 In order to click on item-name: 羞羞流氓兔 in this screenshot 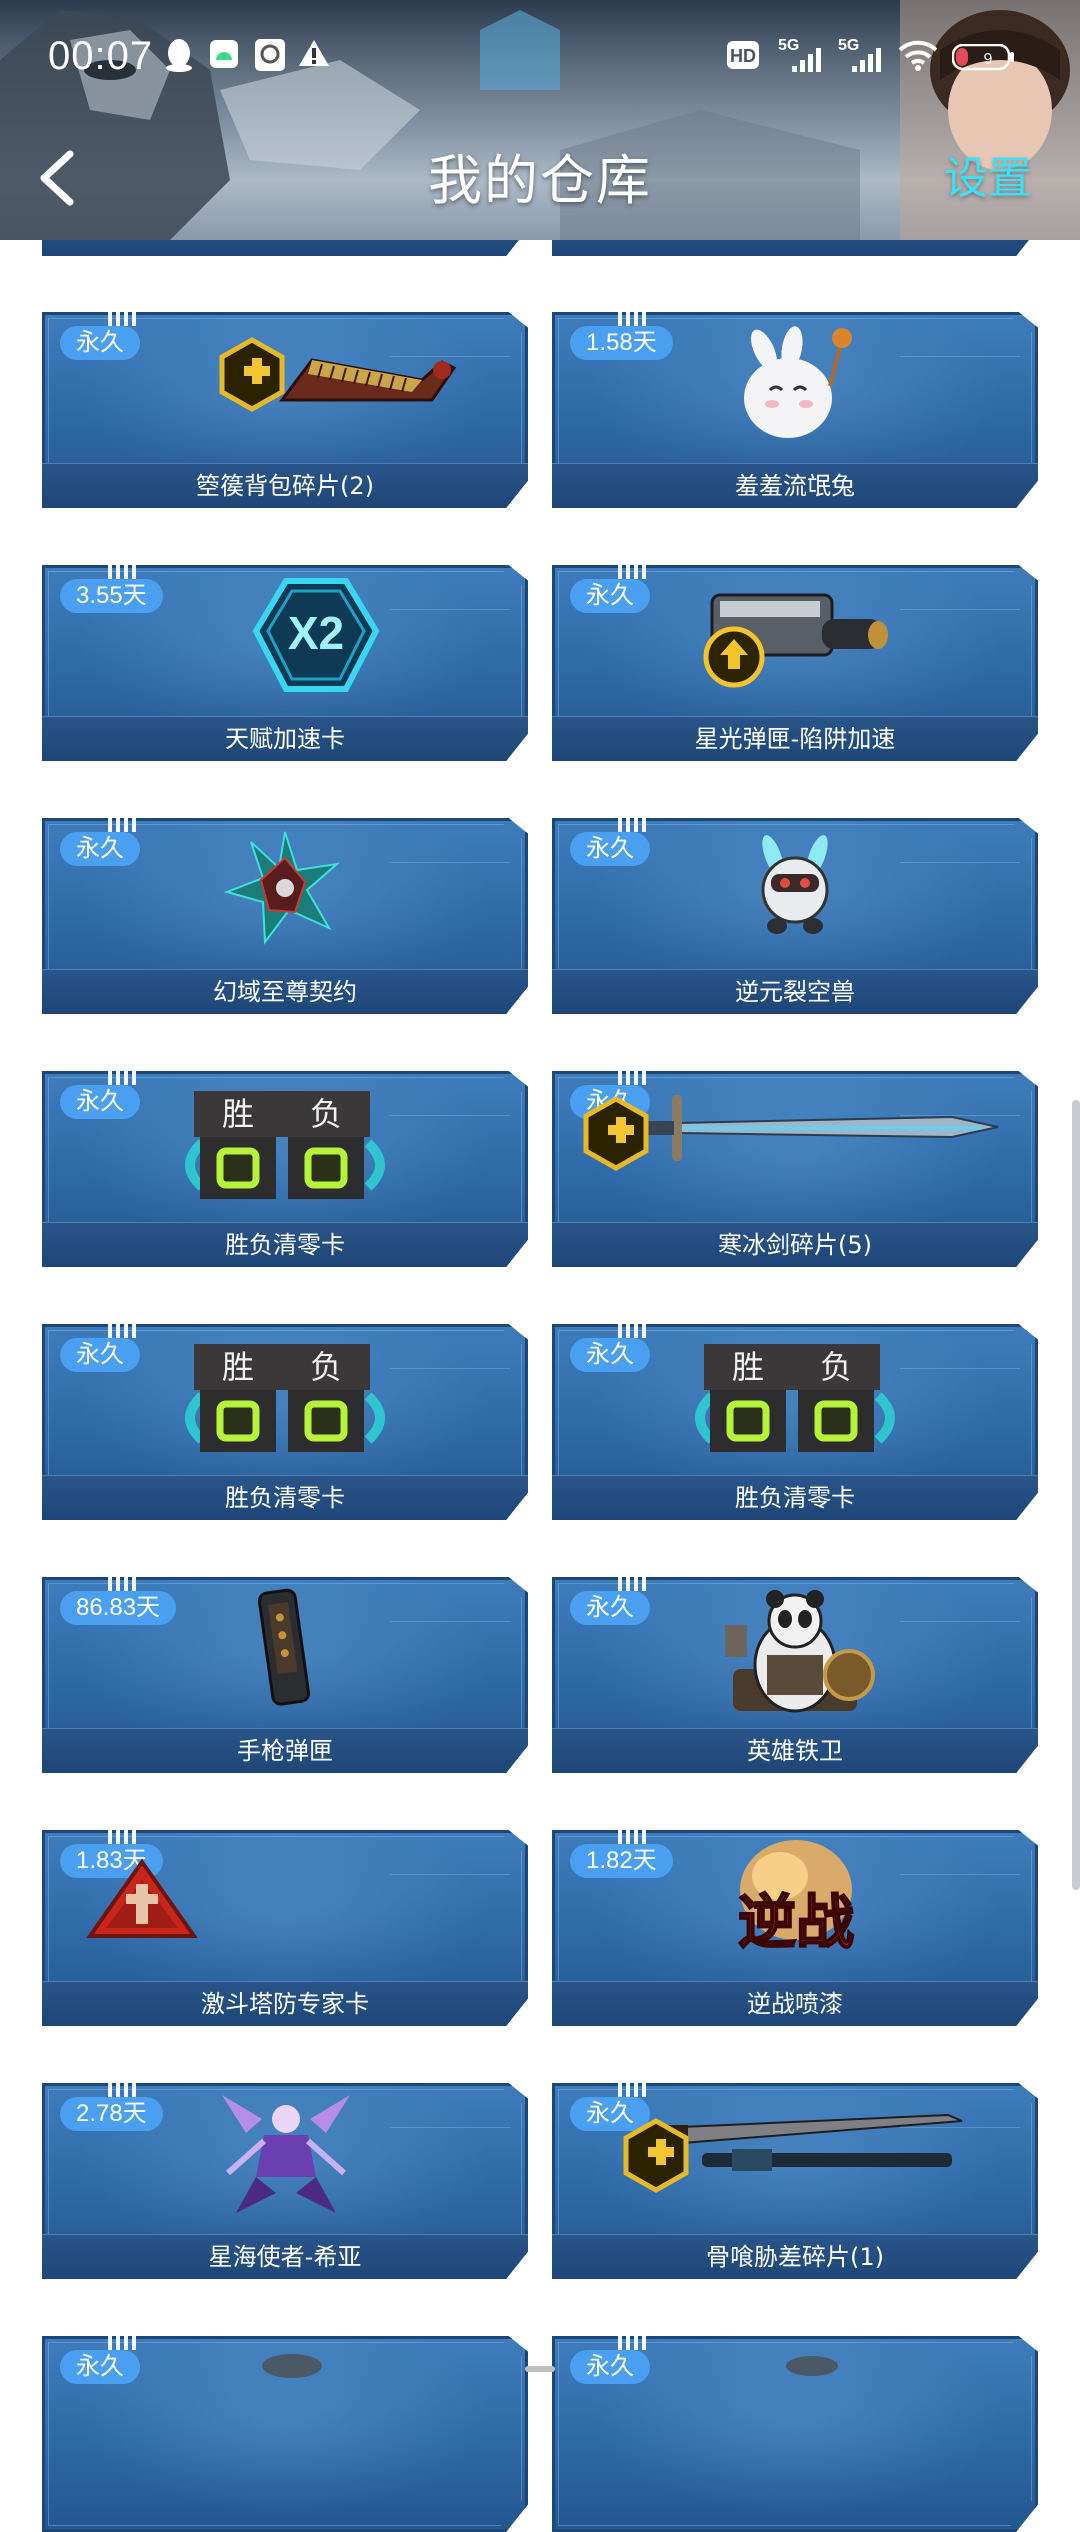, I will do `click(795, 486)`.